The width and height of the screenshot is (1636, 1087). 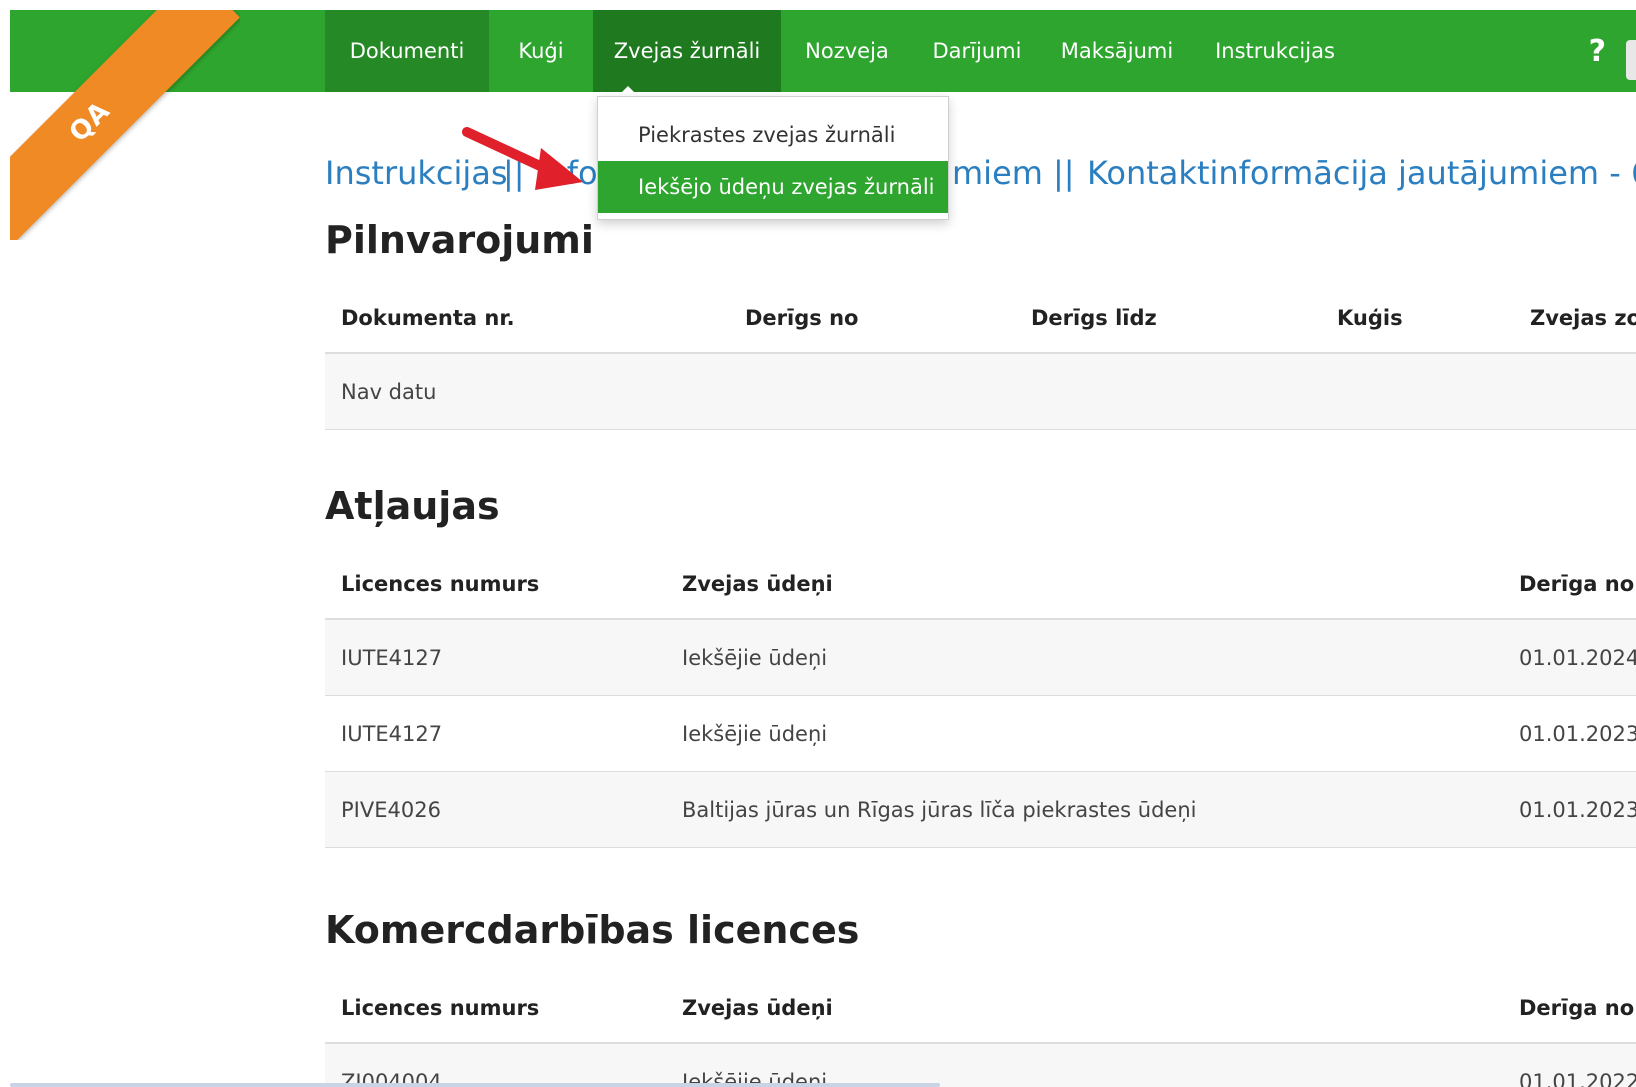 I want to click on cell-licence-number: PIVE4026, so click(x=391, y=810).